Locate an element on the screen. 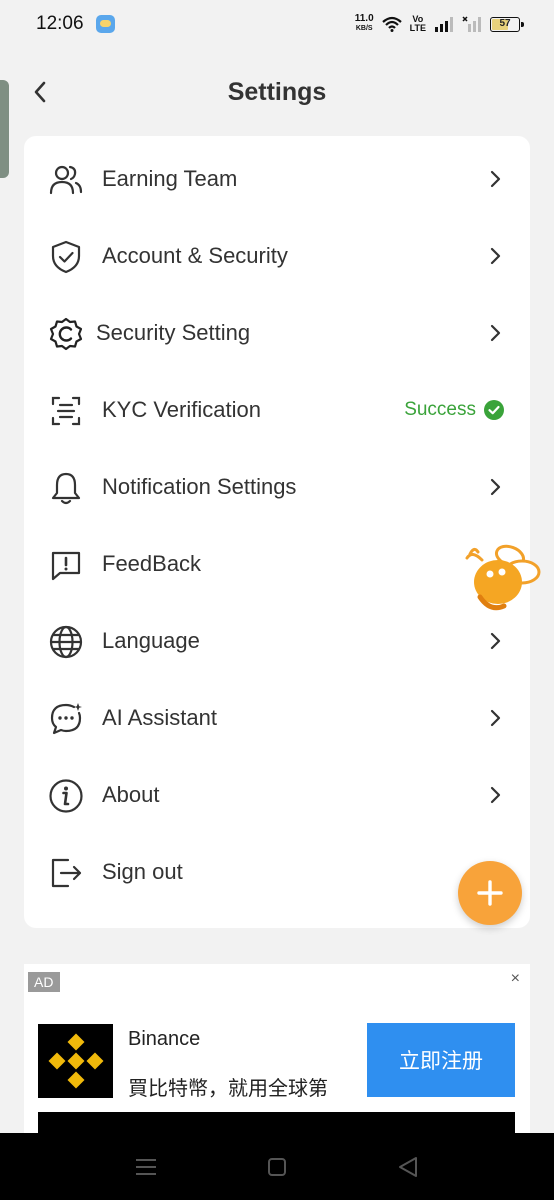 The height and width of the screenshot is (1200, 554). ad-badge: AD is located at coordinates (44, 982).